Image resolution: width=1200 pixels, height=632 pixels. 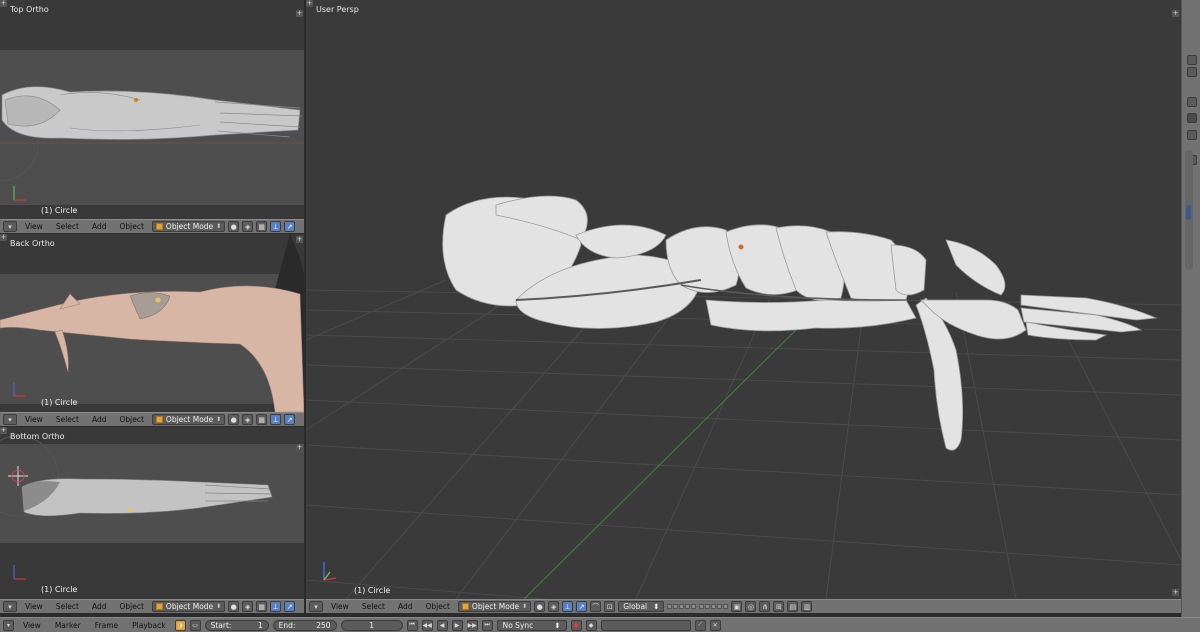 What do you see at coordinates (793, 606) in the screenshot?
I see `render-icon: ▤` at bounding box center [793, 606].